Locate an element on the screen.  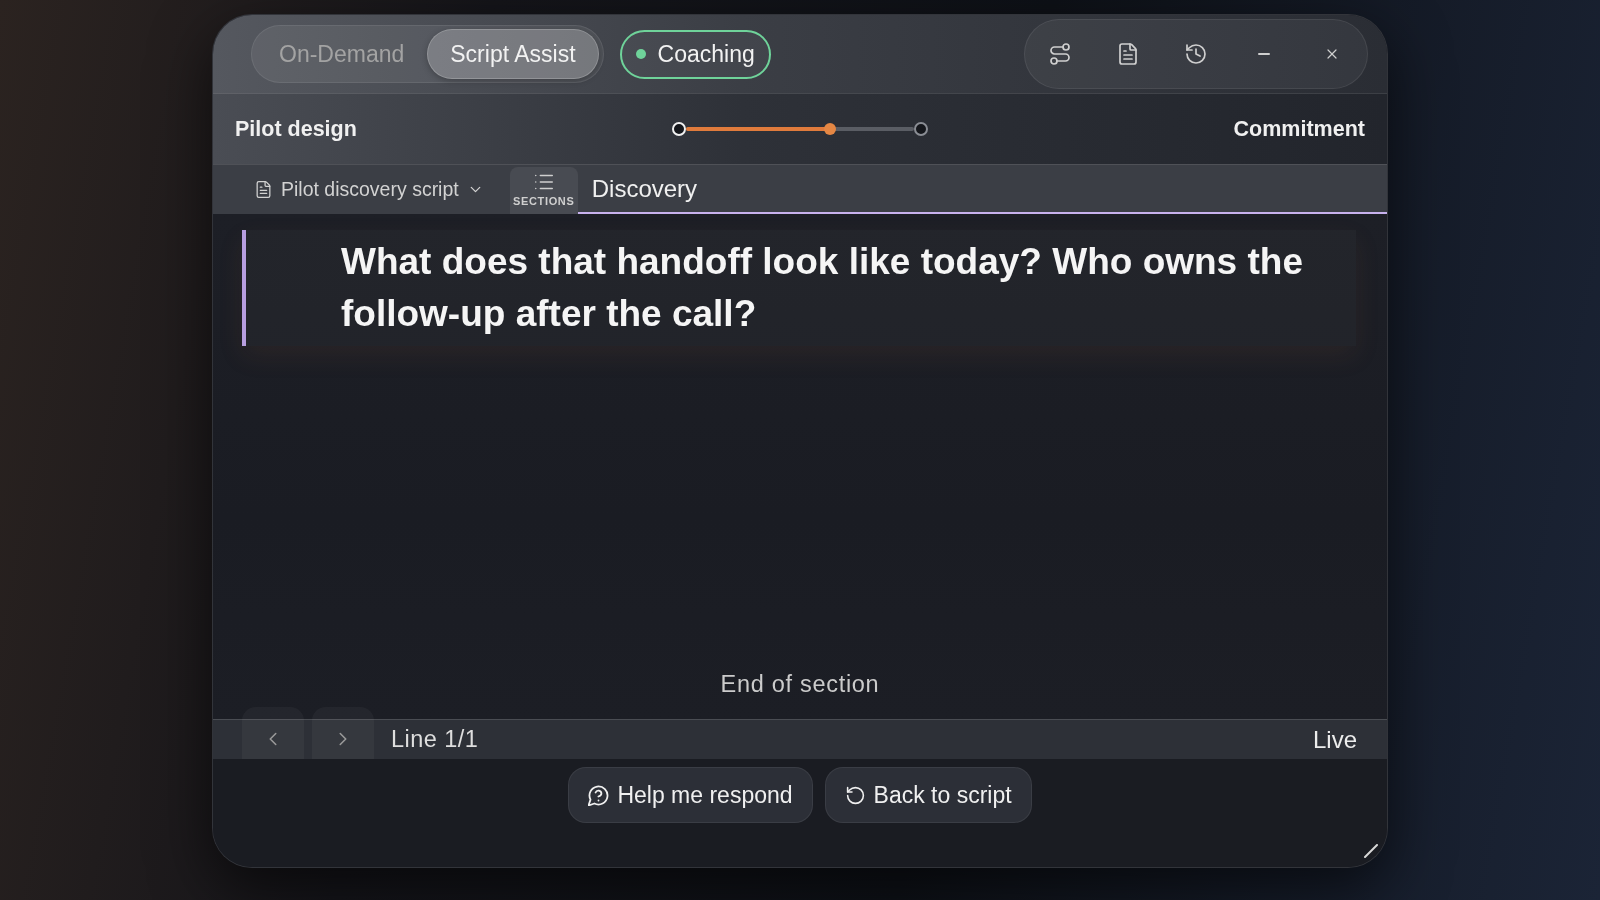
resize-handle-icon is located at coordinates (1371, 851).